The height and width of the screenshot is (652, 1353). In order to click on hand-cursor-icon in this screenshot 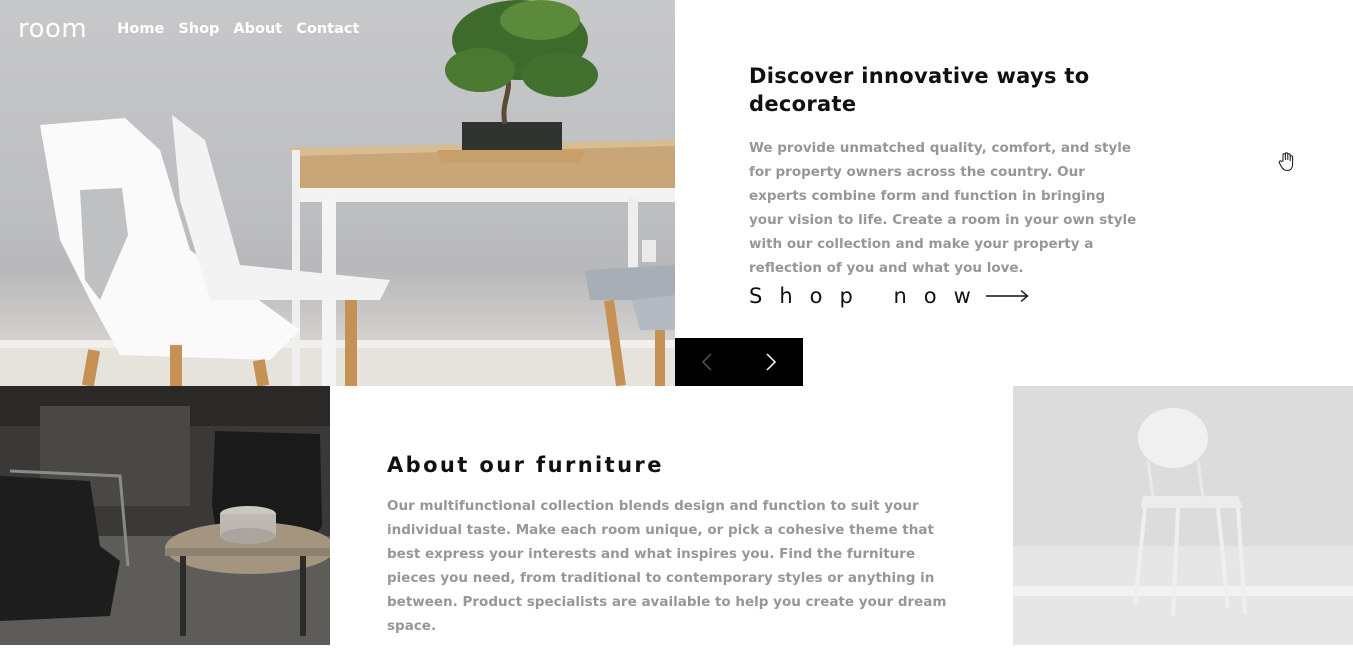, I will do `click(1286, 162)`.